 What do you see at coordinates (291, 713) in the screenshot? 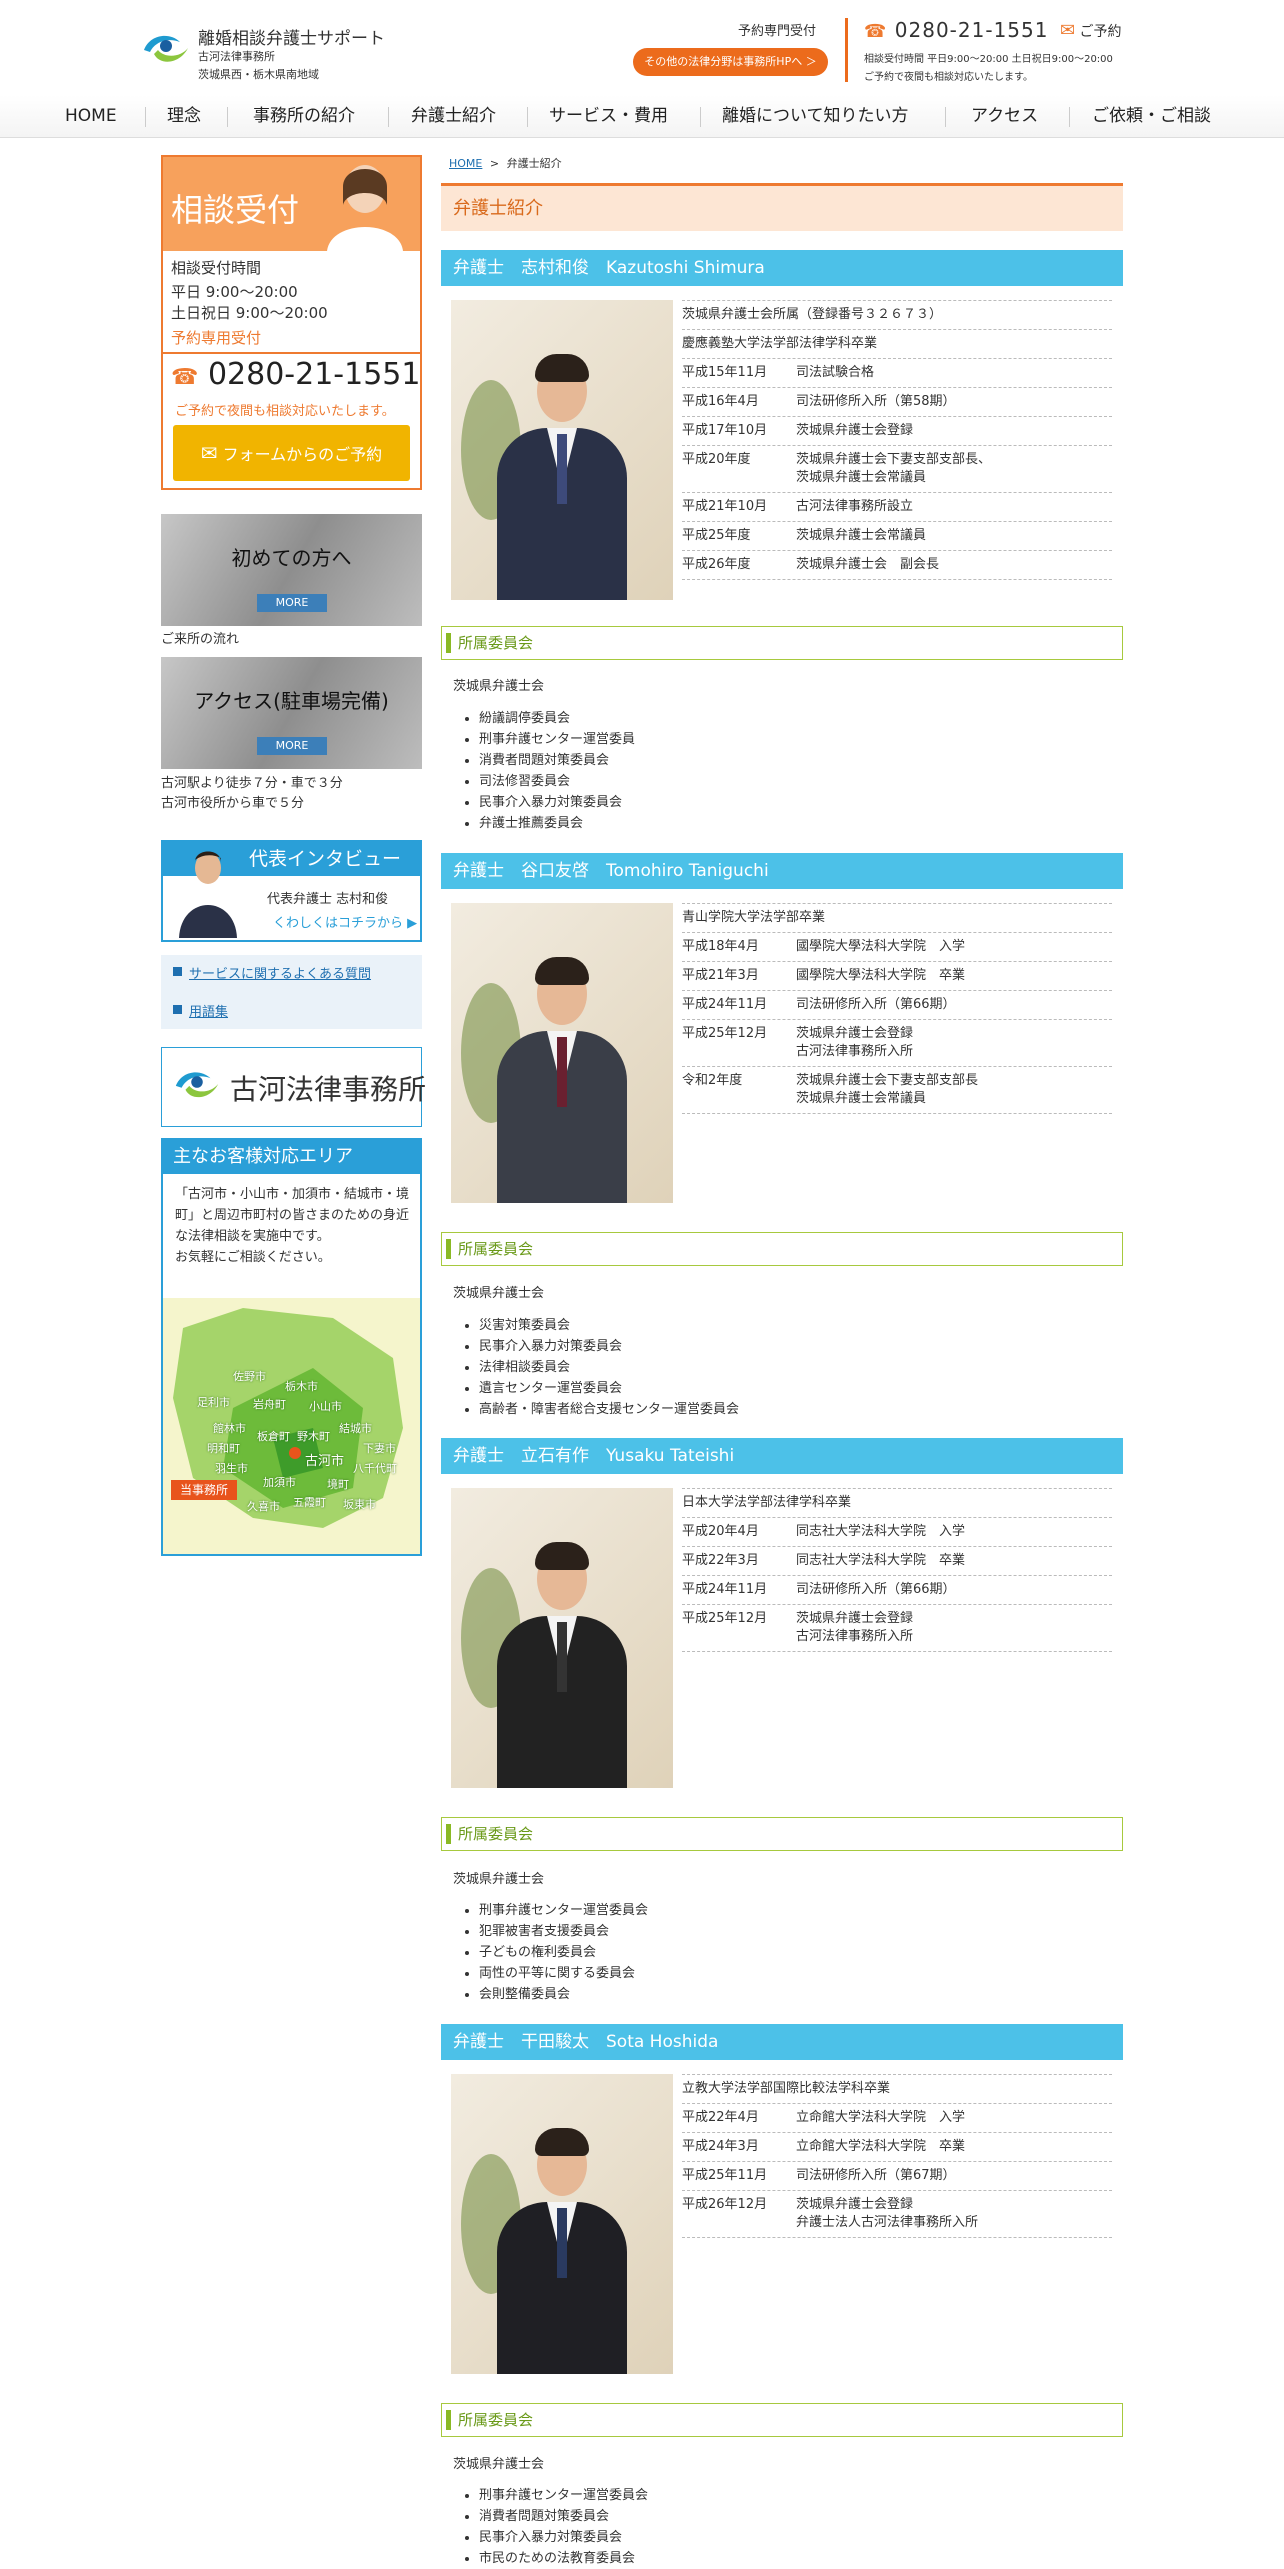
I see `access-banner: アクセス(駐車場完備) MORE` at bounding box center [291, 713].